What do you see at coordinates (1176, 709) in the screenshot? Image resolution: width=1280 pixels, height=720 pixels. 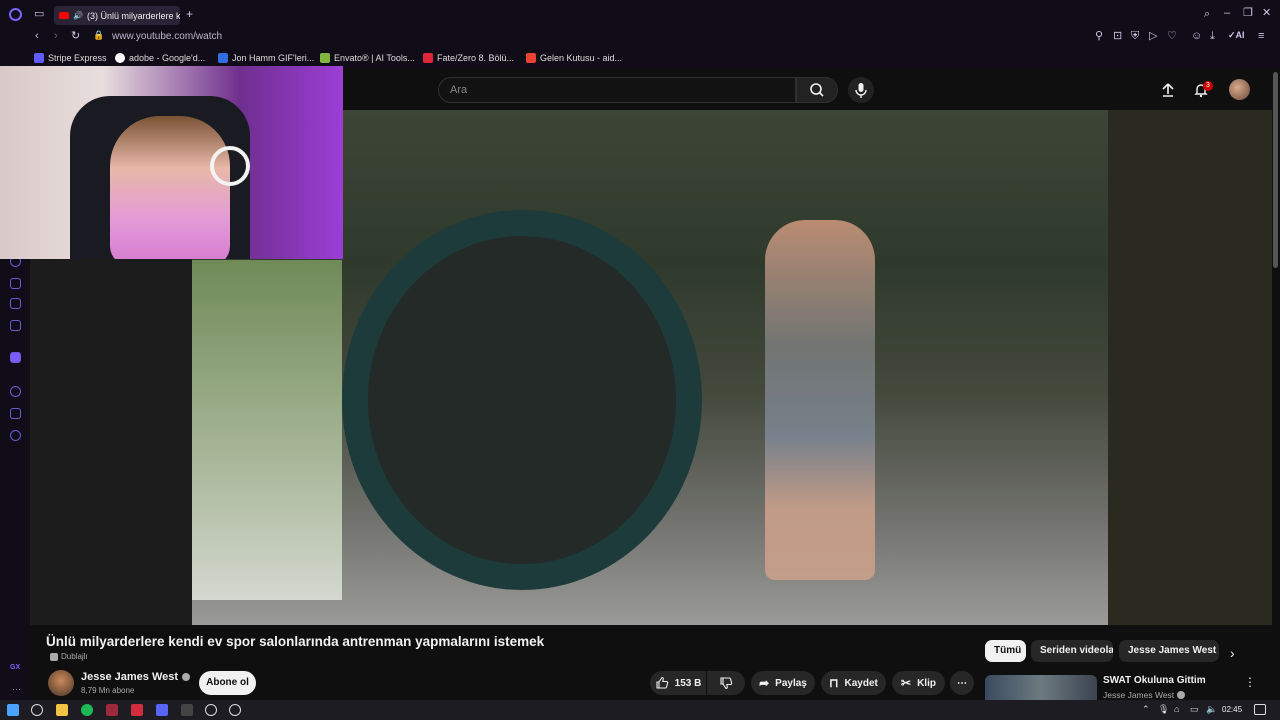 I see `tray-network-icon: ⌂` at bounding box center [1176, 709].